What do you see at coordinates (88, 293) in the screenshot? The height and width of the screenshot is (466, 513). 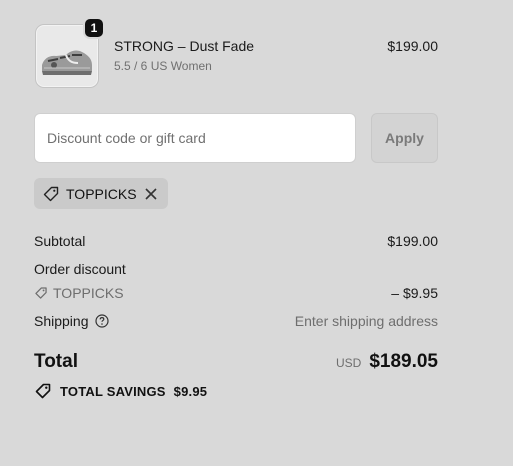 I see `order-discount-code: TOPPICKS` at bounding box center [88, 293].